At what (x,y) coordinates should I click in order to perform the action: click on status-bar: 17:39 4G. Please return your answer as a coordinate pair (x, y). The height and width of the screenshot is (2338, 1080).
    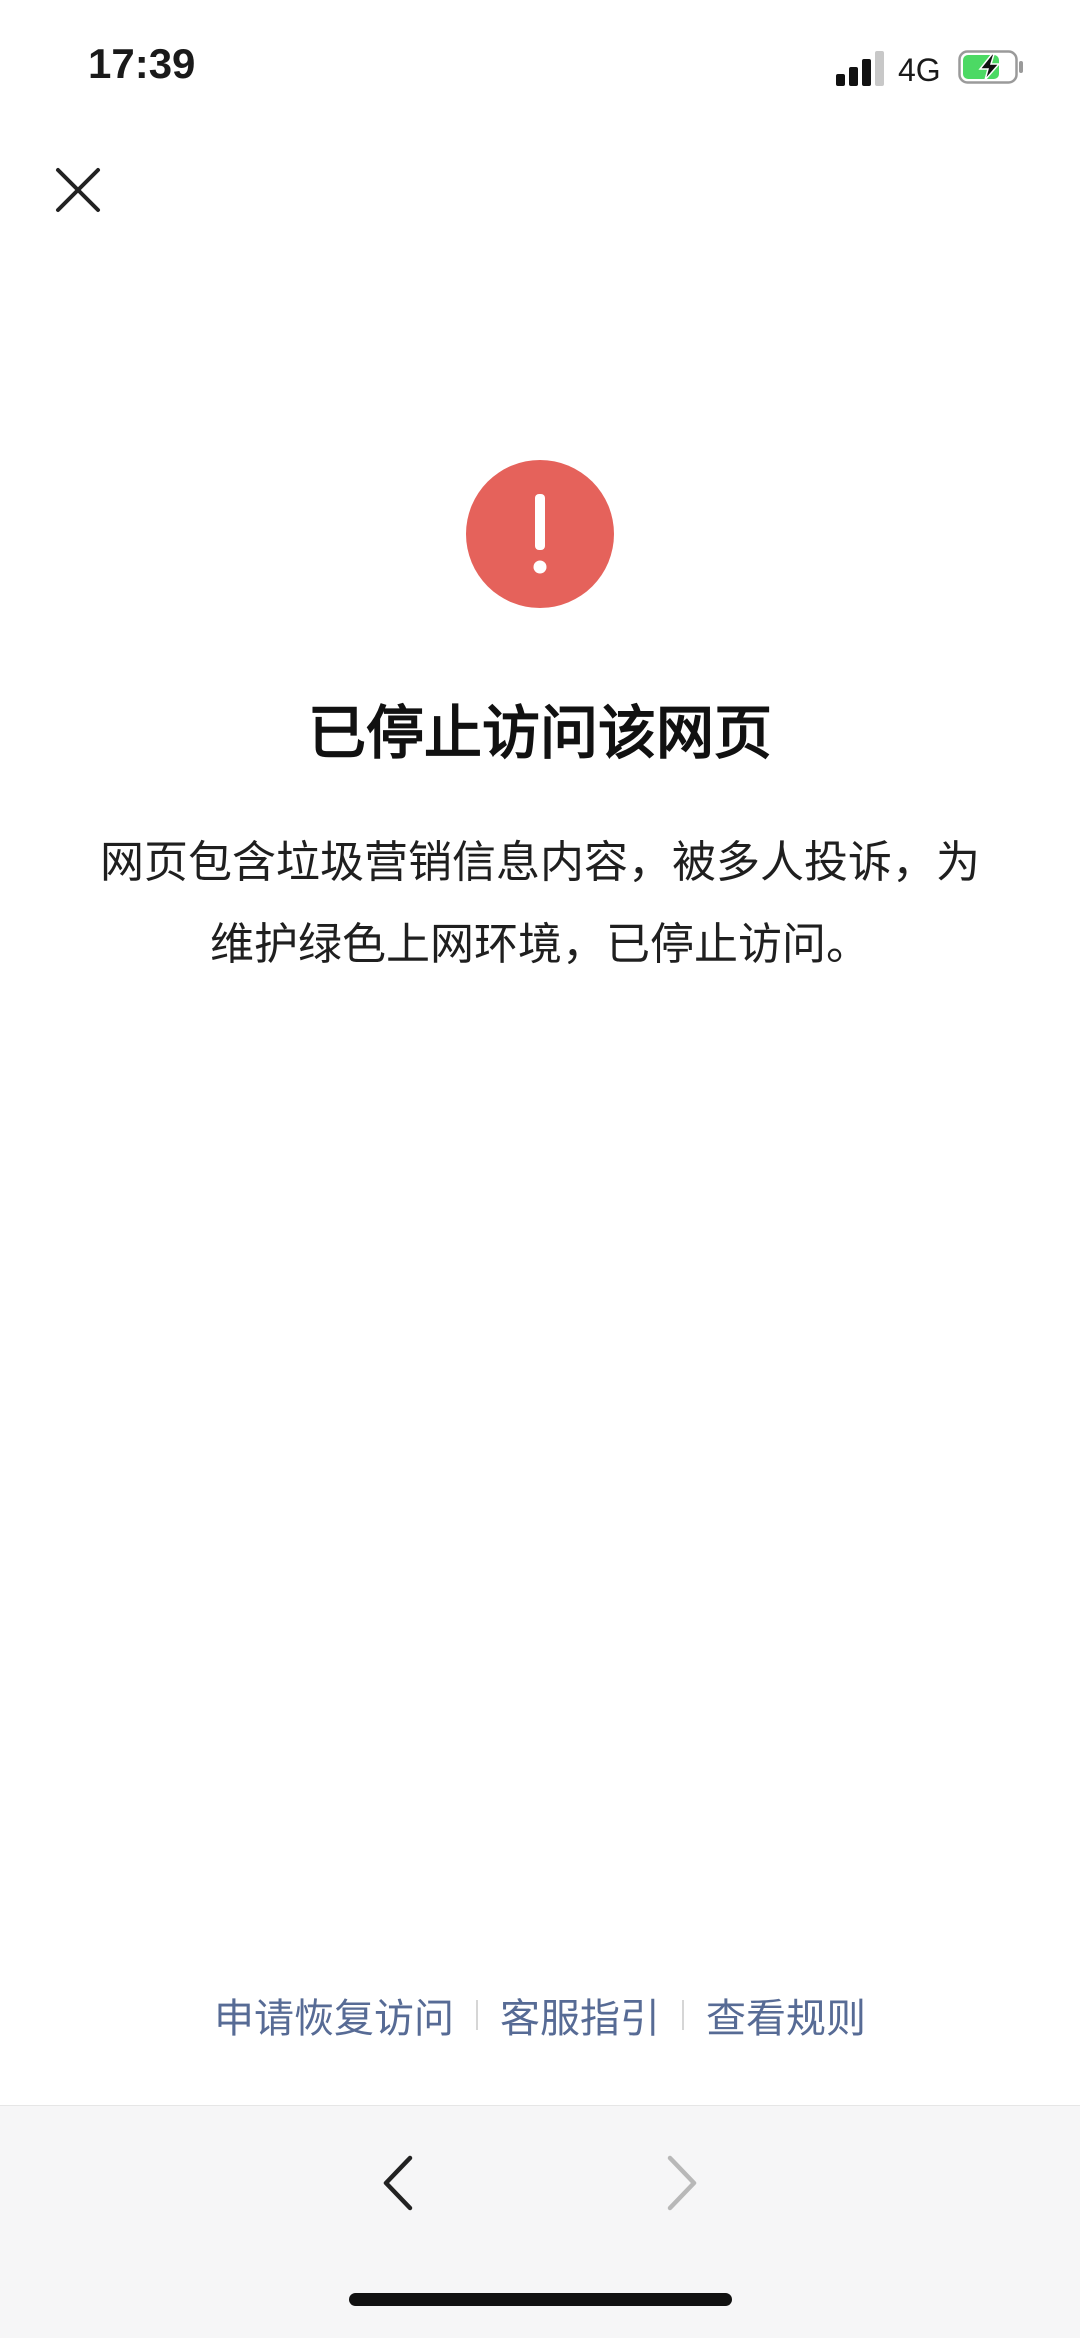
    Looking at the image, I should click on (540, 65).